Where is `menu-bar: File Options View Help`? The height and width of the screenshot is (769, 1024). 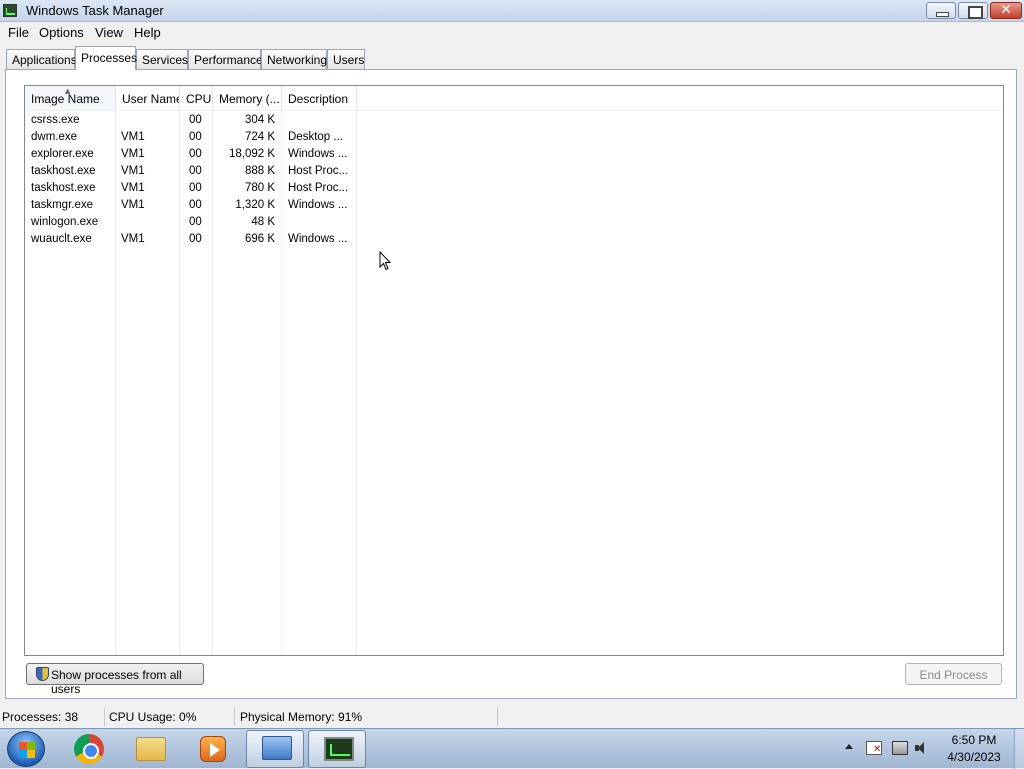
menu-bar: File Options View Help is located at coordinates (512, 32).